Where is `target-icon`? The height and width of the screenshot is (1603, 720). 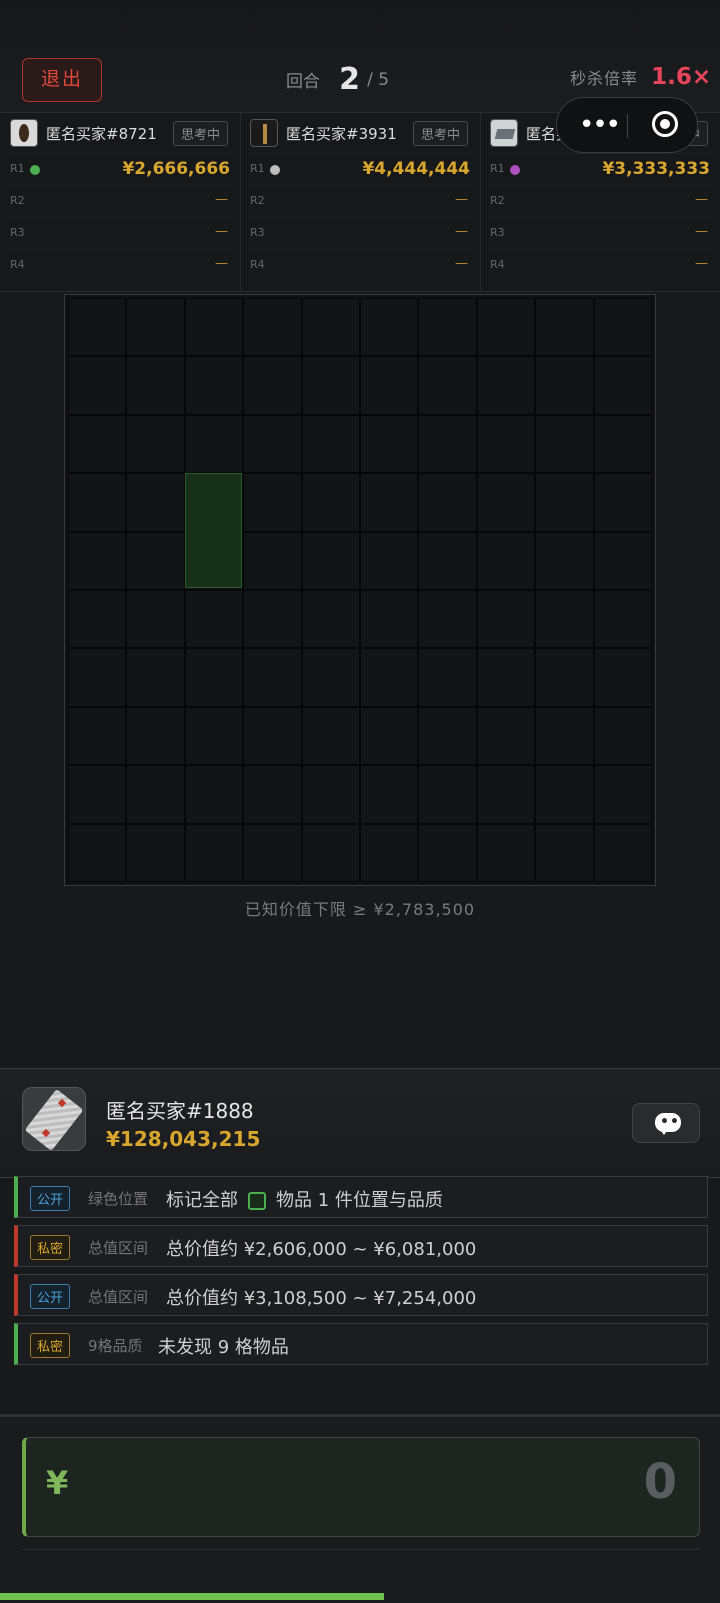 target-icon is located at coordinates (665, 124).